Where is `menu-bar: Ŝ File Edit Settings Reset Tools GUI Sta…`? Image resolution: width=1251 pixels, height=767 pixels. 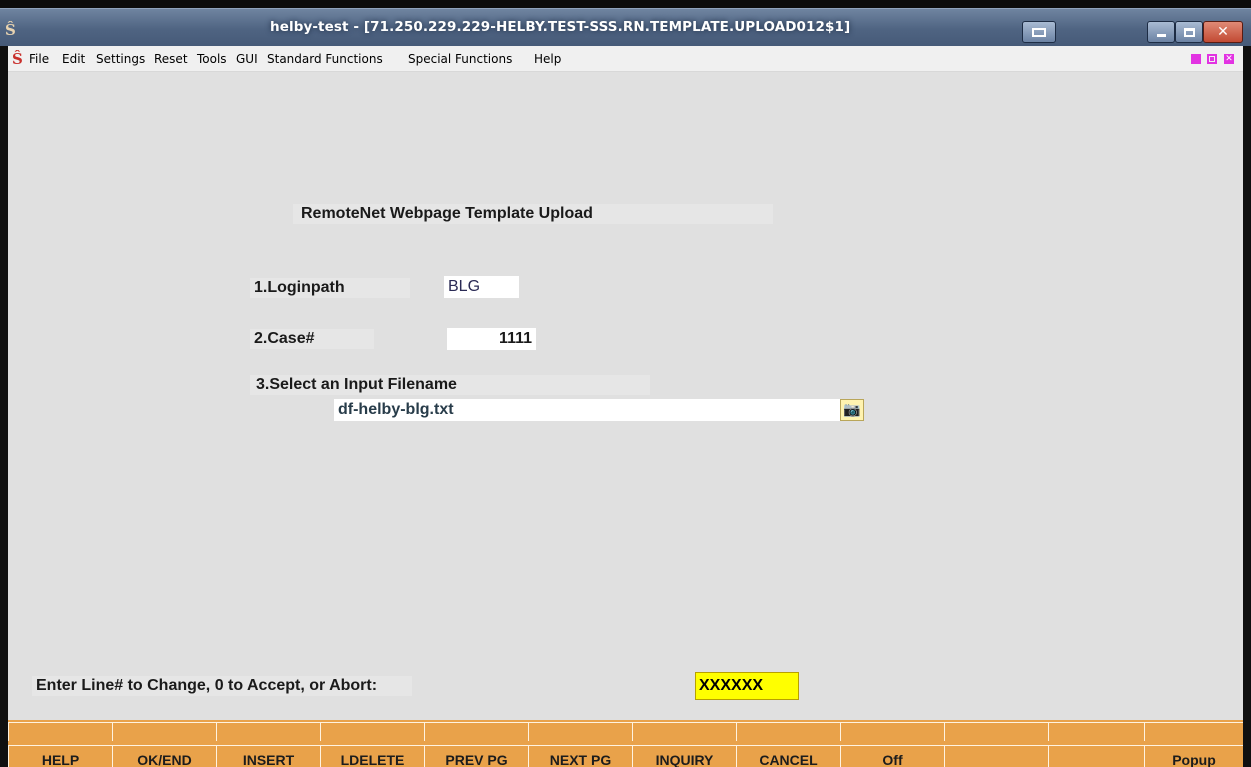 menu-bar: Ŝ File Edit Settings Reset Tools GUI Sta… is located at coordinates (625, 59).